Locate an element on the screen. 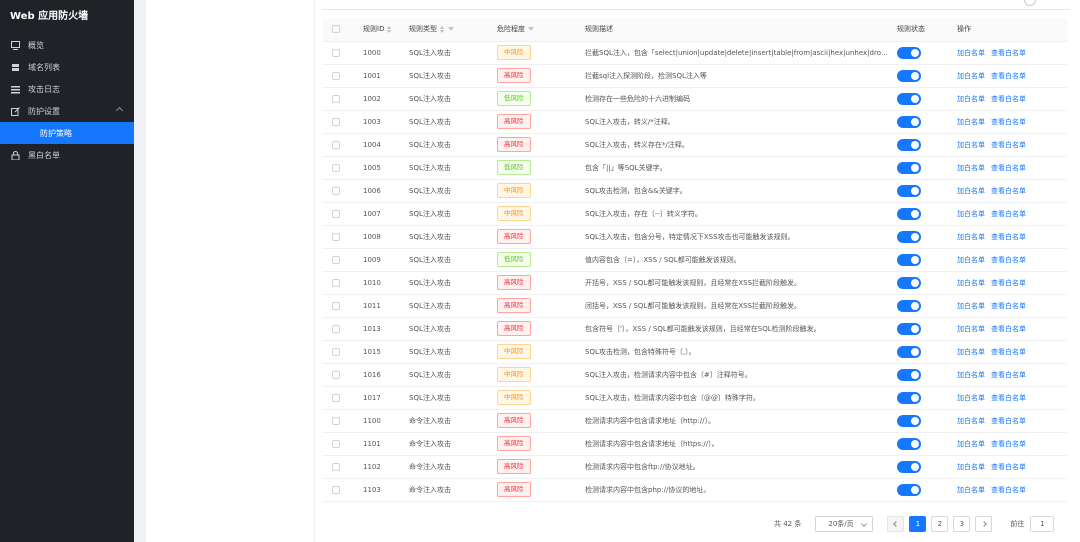 The image size is (1080, 542). next-page-button is located at coordinates (984, 524).